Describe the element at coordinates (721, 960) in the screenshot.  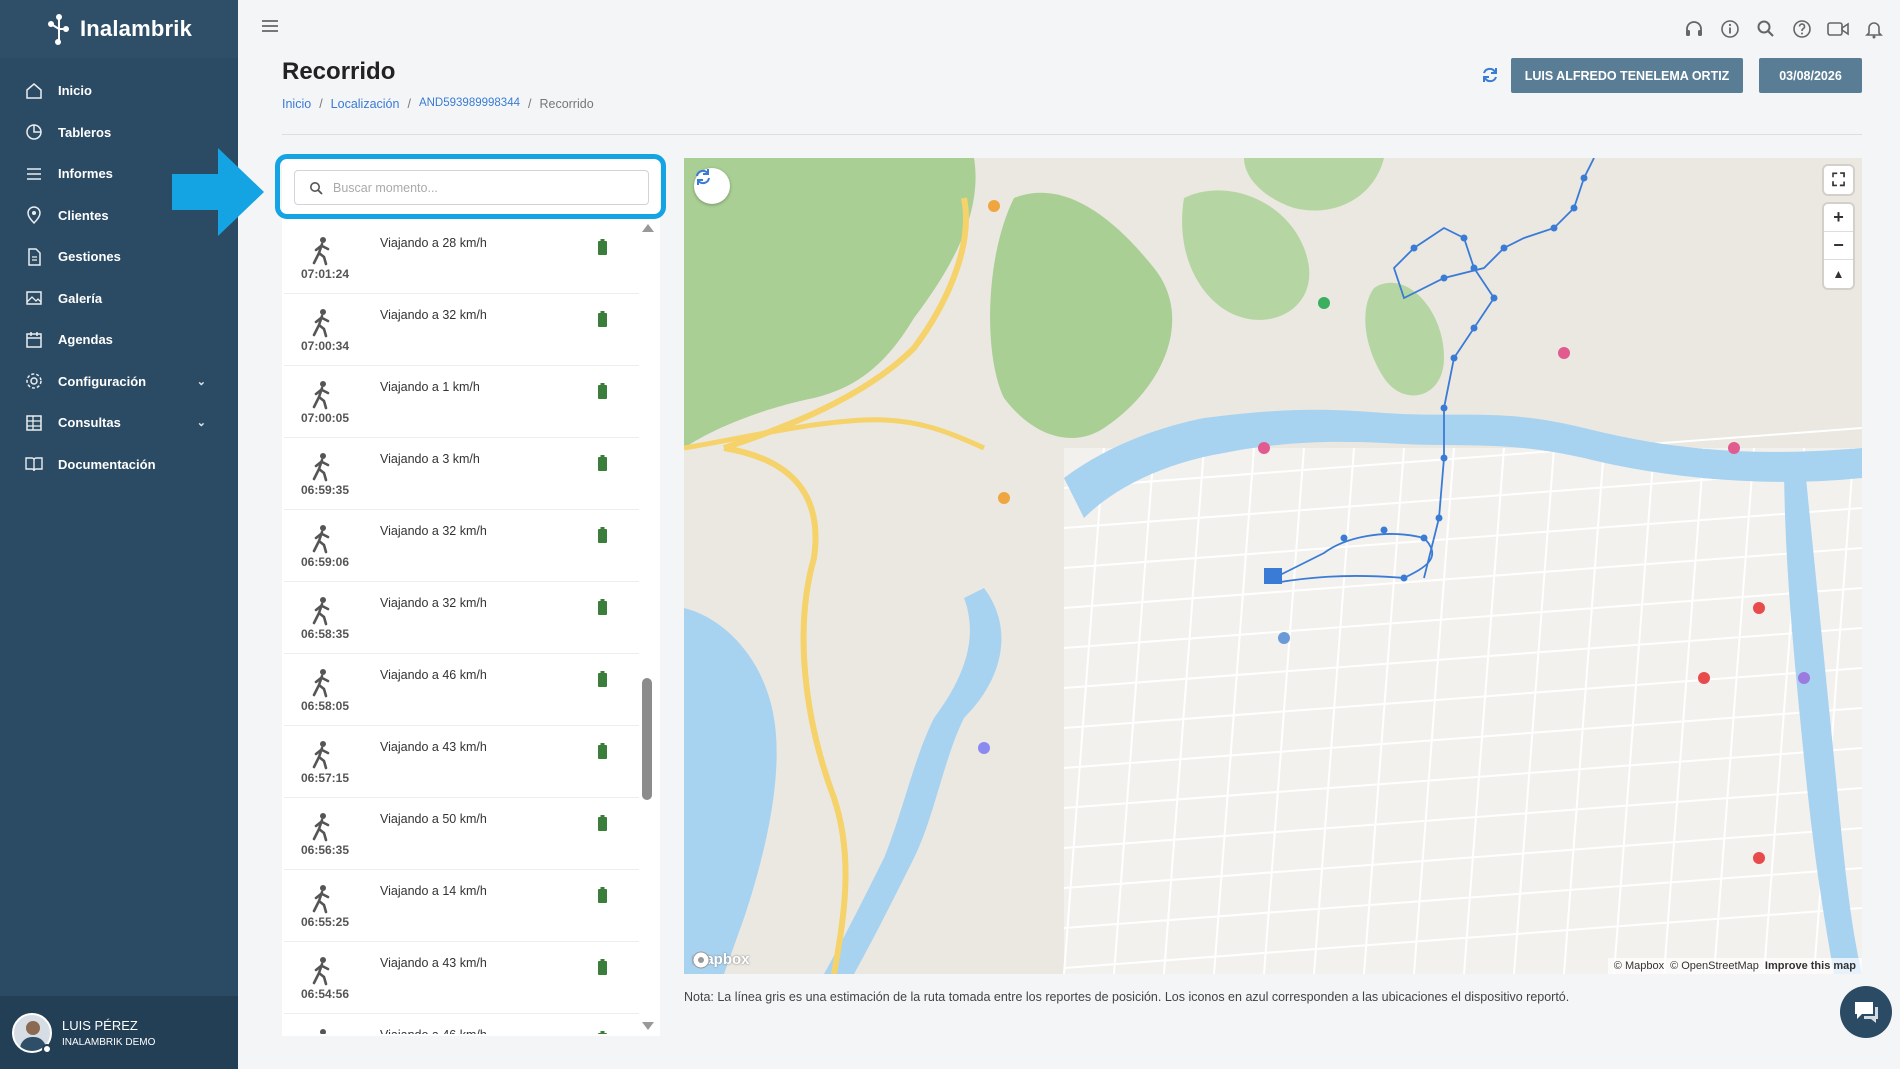
I see `mapbox-logo: mapbox` at that location.